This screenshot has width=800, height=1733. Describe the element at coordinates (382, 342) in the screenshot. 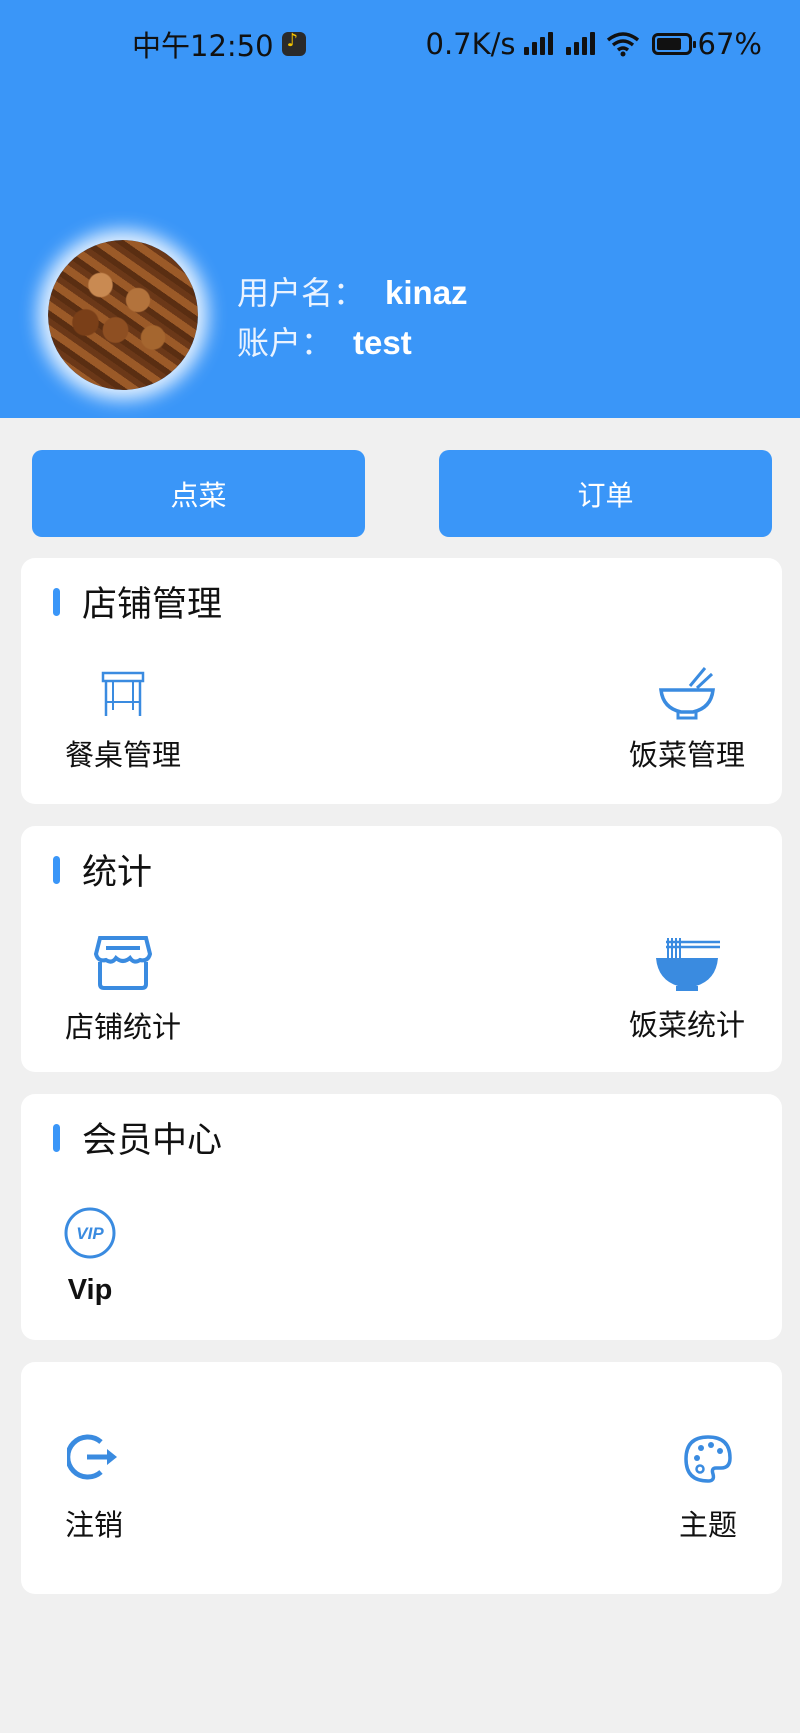

I see `account-value: test` at that location.